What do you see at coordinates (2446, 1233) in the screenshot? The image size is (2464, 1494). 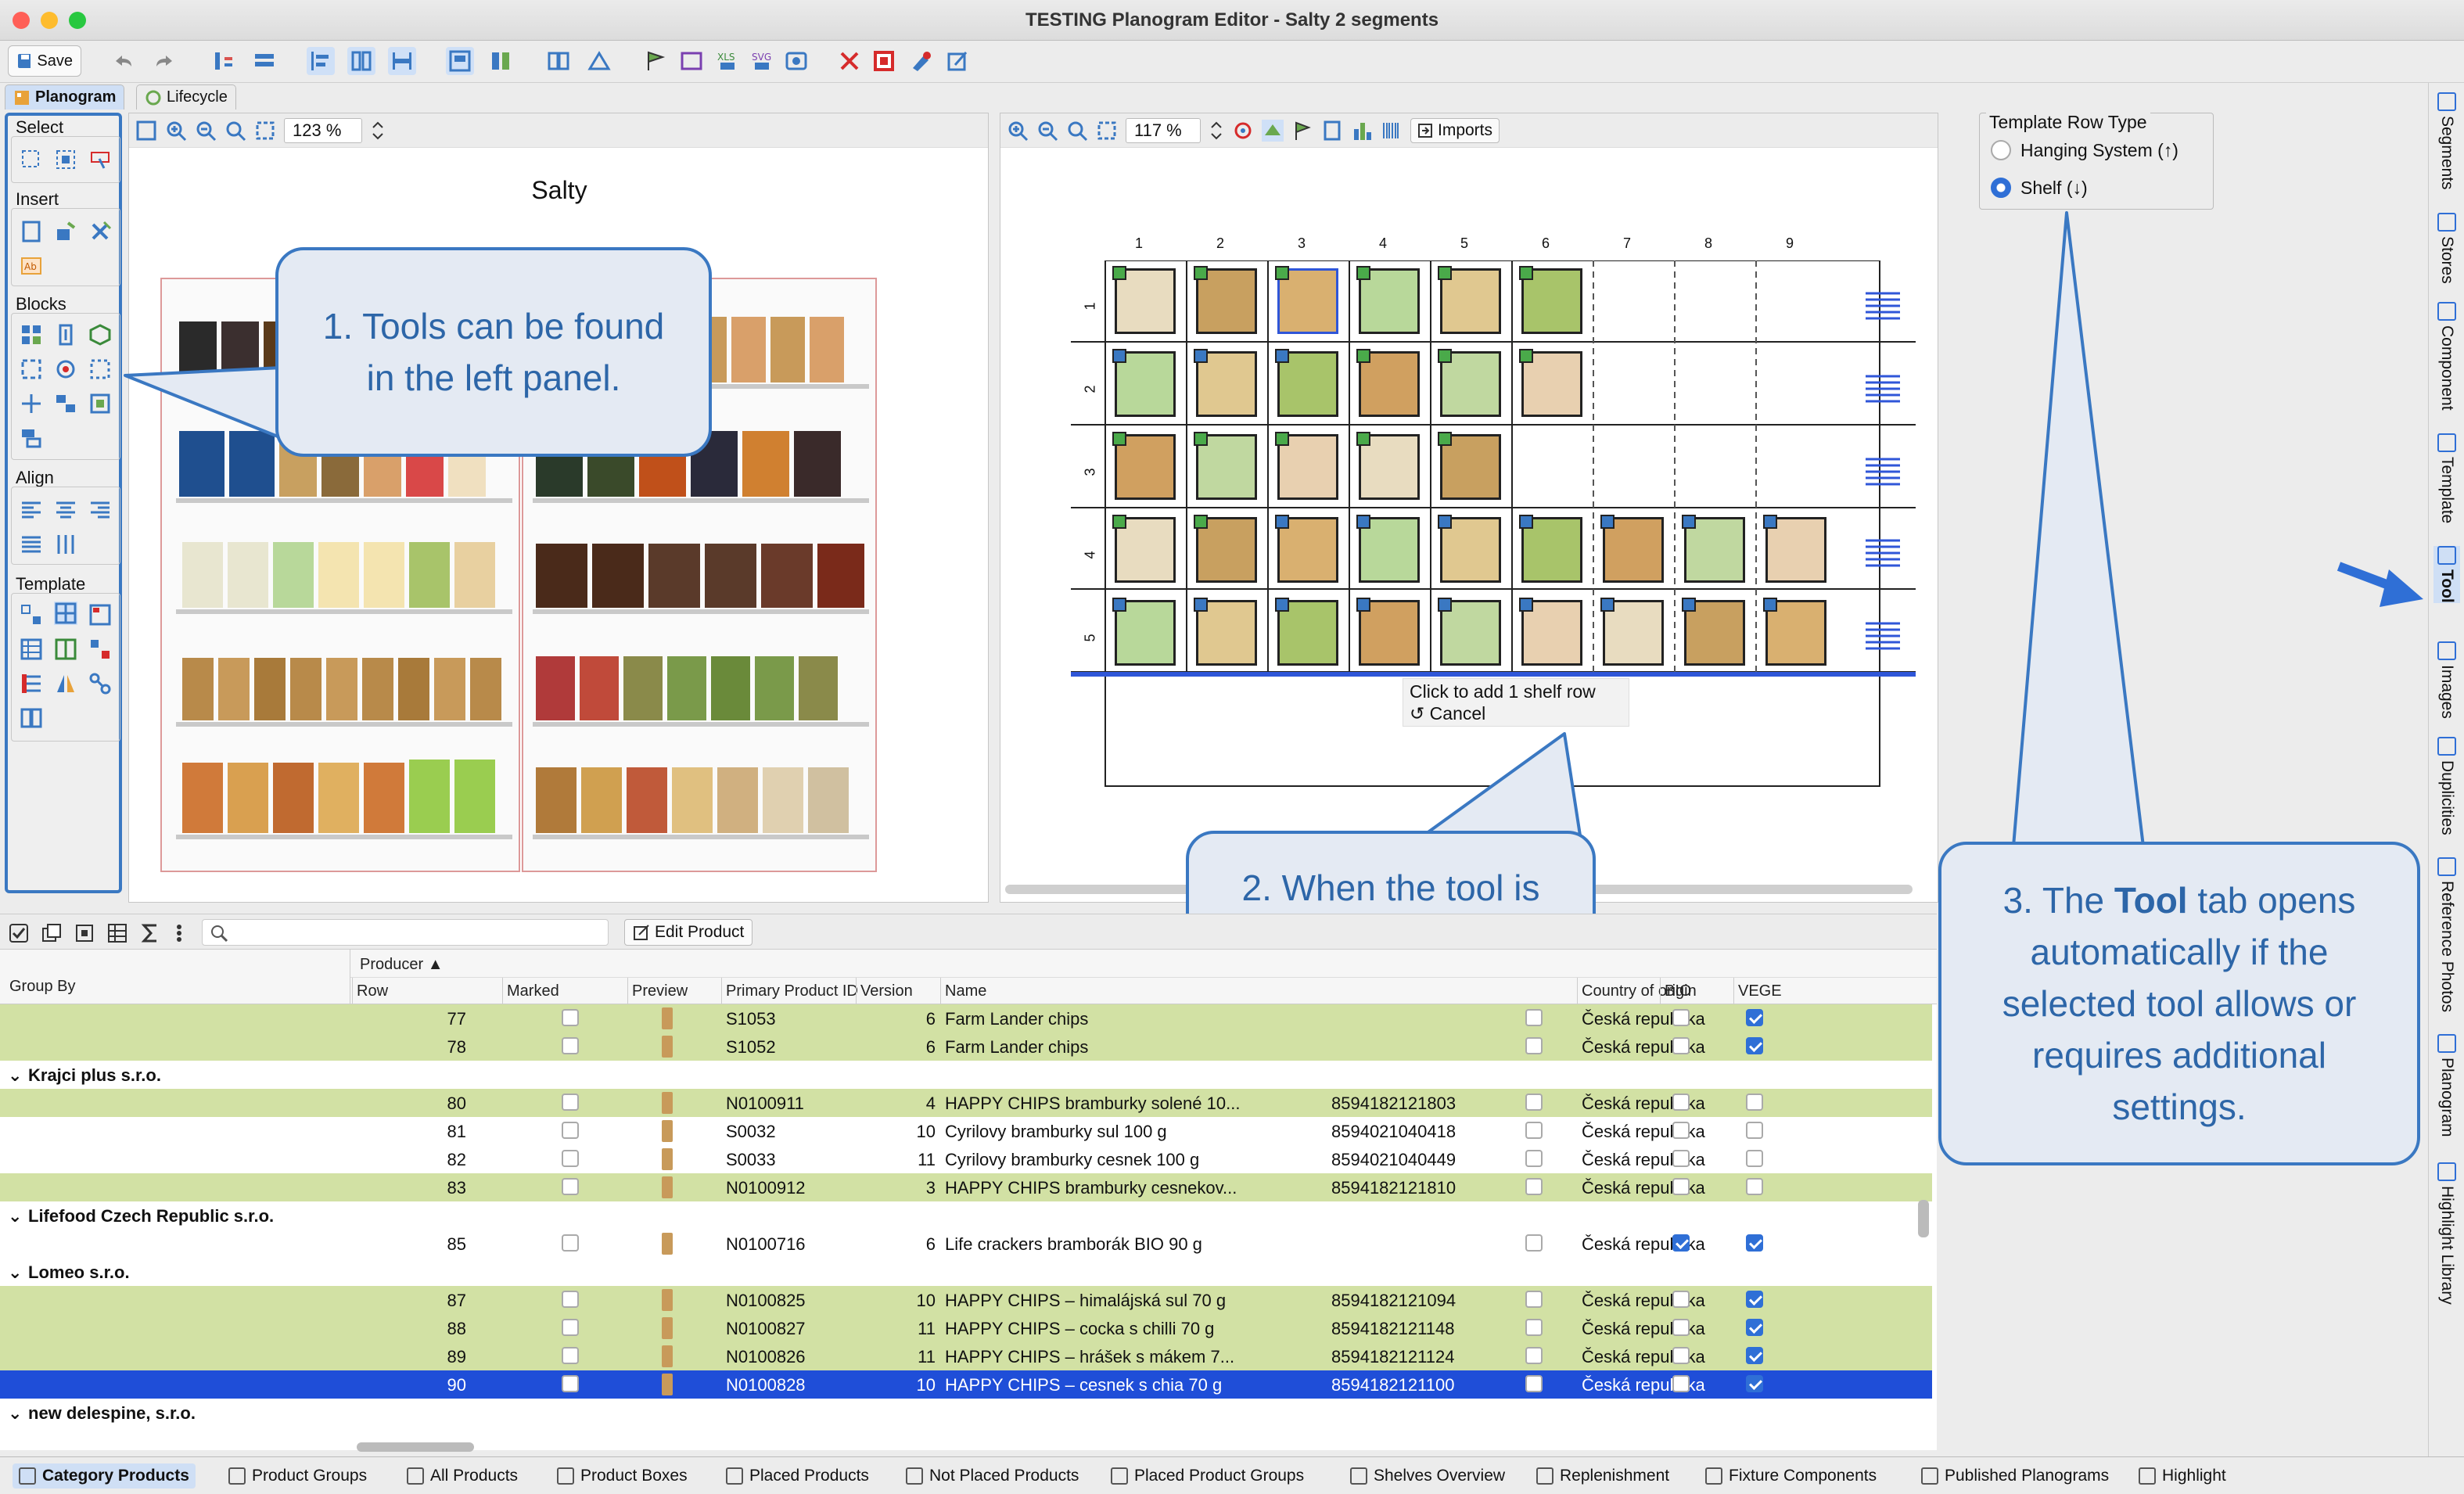 I see `sidebar-tab: Highlight Library` at bounding box center [2446, 1233].